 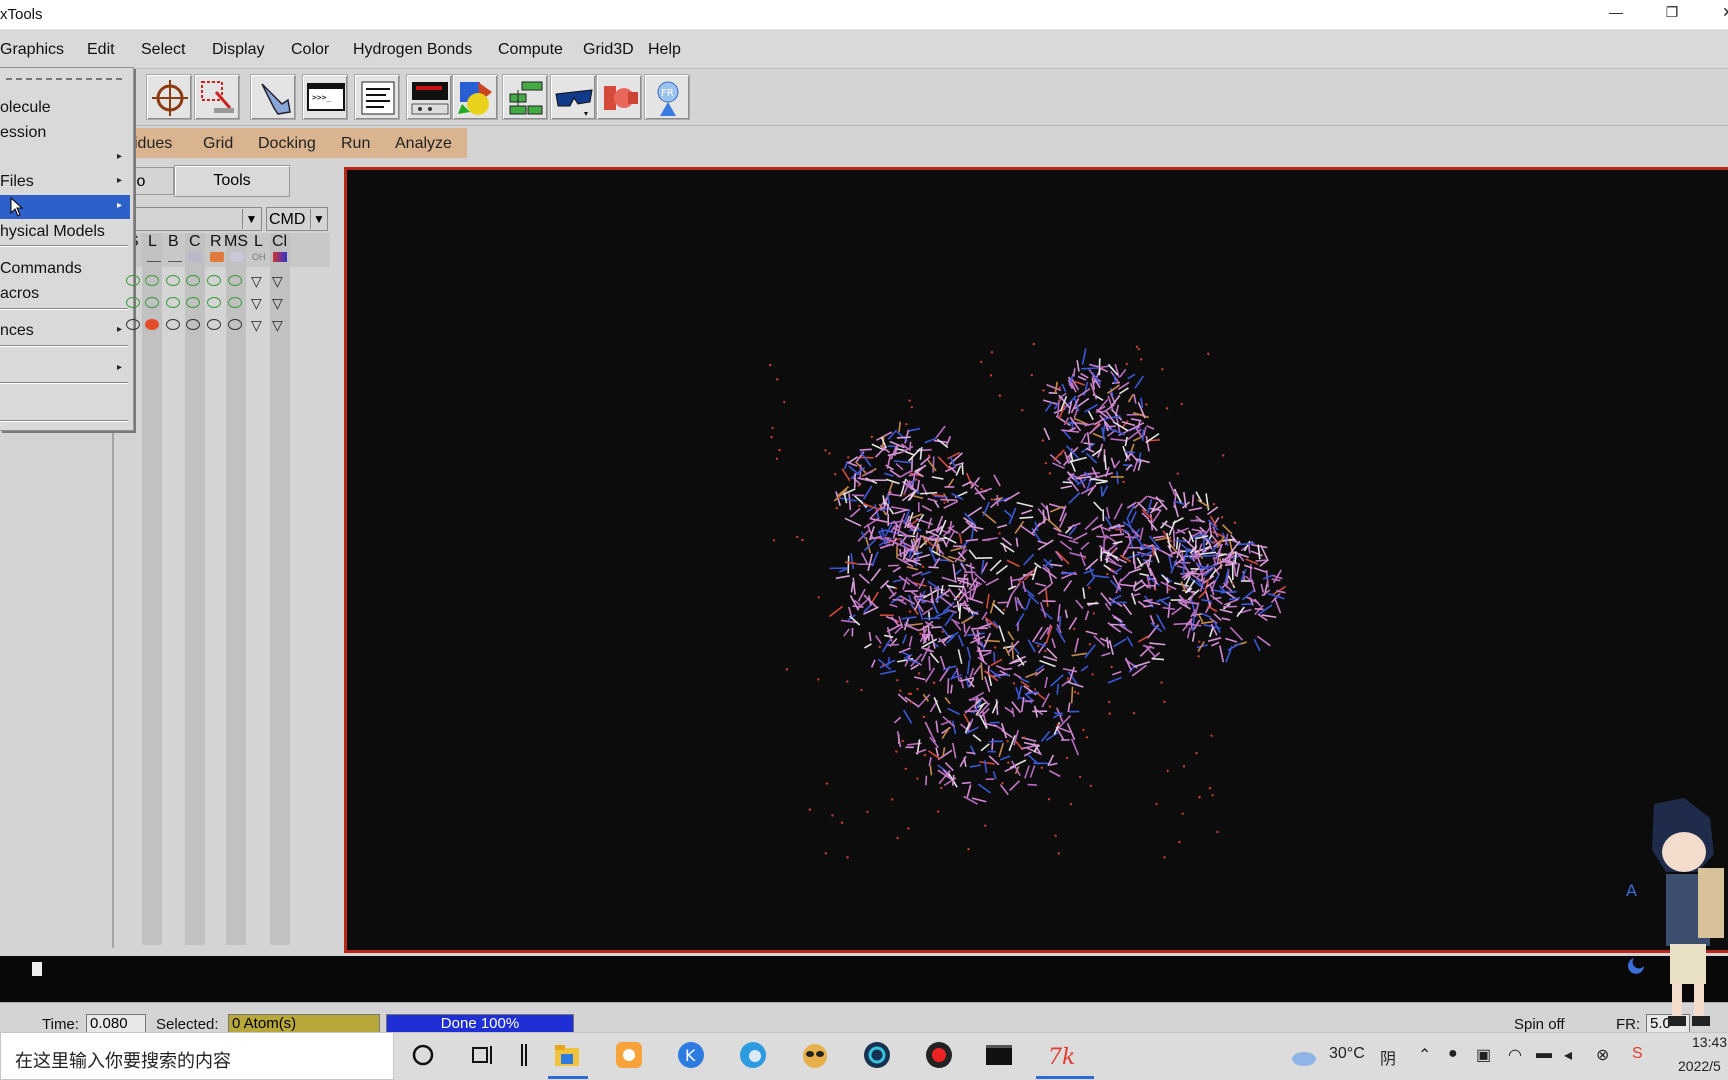 What do you see at coordinates (65, 182) in the screenshot?
I see `file-menu-item: Files ▸` at bounding box center [65, 182].